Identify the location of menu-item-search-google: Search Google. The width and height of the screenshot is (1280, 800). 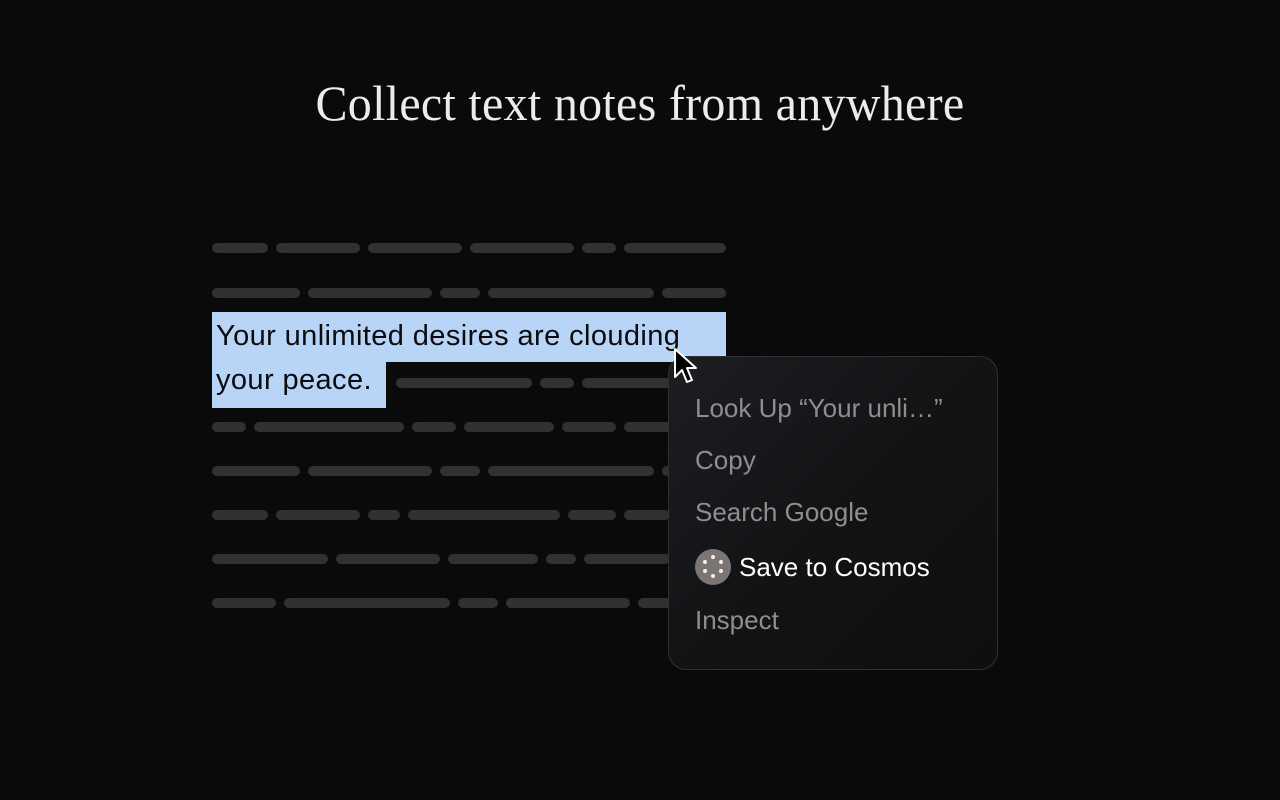
(781, 512).